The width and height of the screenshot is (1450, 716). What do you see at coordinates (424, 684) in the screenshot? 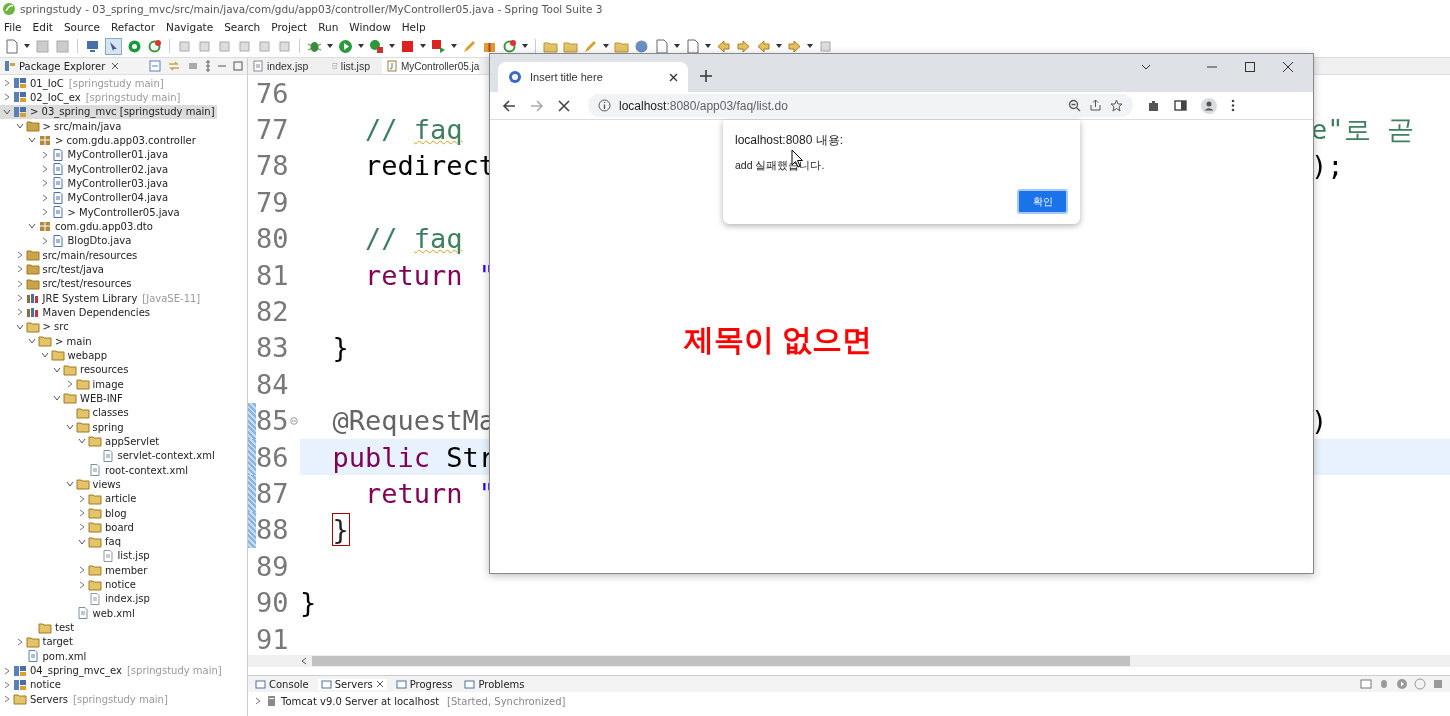
I see `panel-tab: Progress` at bounding box center [424, 684].